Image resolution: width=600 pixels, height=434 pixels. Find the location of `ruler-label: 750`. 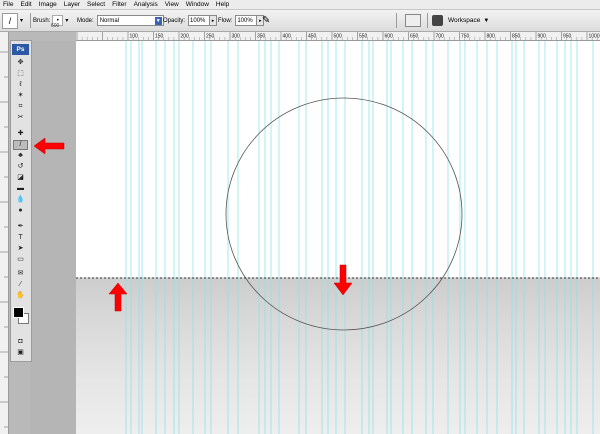

ruler-label: 750 is located at coordinates (465, 37).